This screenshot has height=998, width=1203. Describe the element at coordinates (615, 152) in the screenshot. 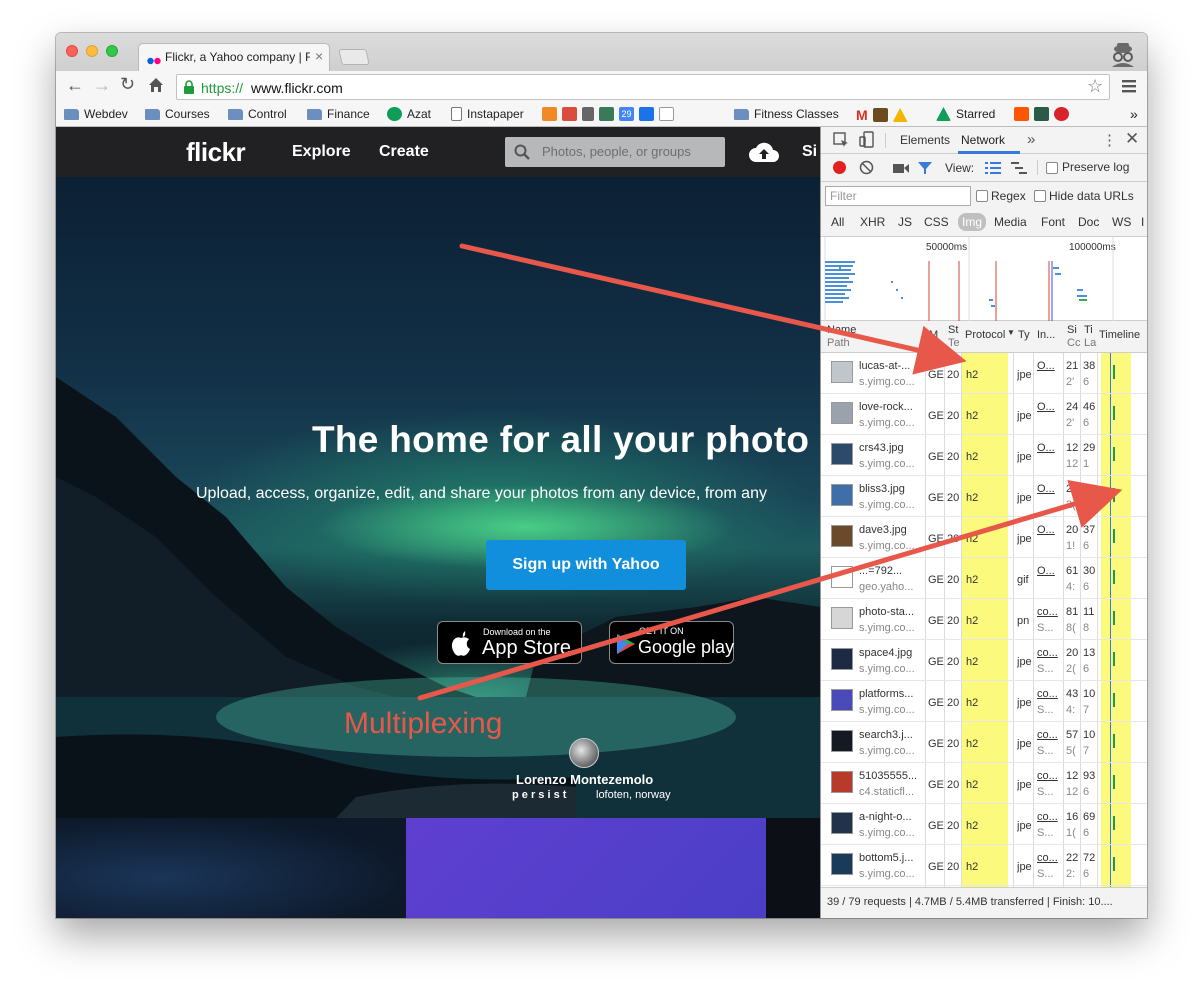

I see `flickr-search-input: Photos, people, or groups` at that location.